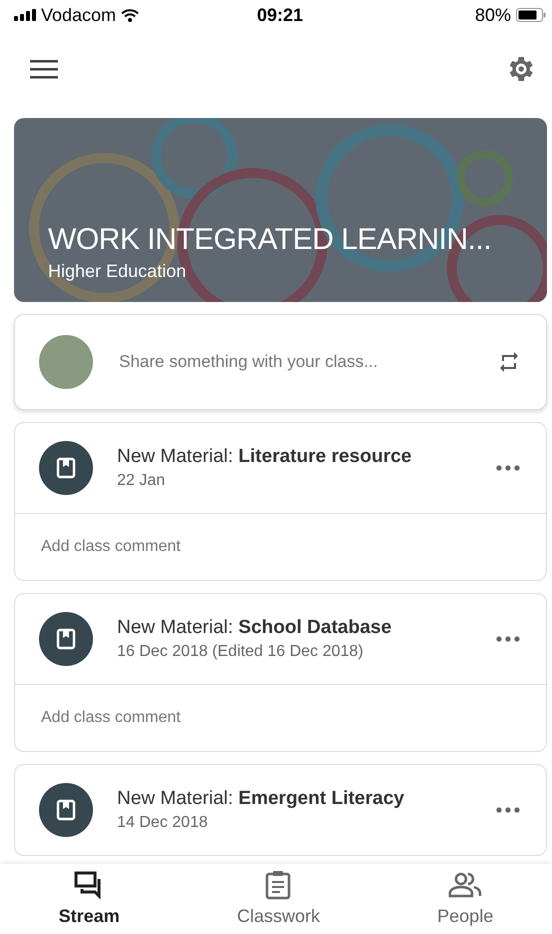 Image resolution: width=552 pixels, height=934 pixels. I want to click on clock: 09:21, so click(280, 15).